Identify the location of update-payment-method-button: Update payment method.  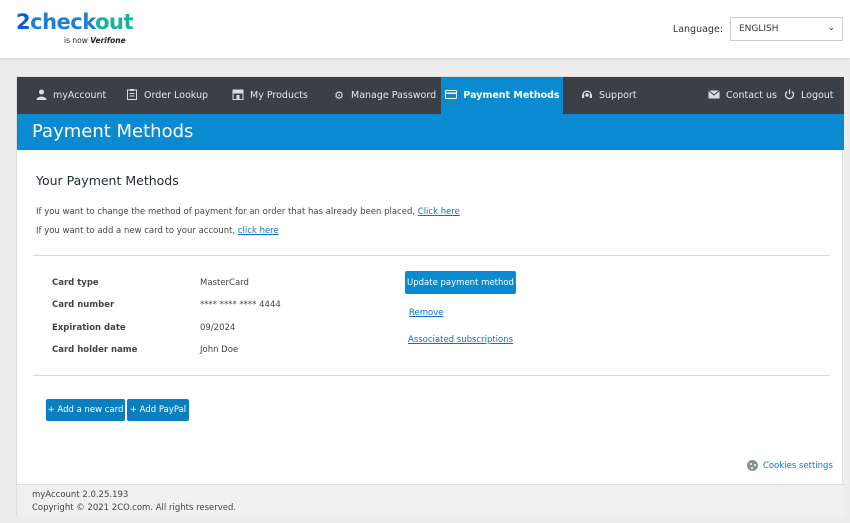
(460, 282).